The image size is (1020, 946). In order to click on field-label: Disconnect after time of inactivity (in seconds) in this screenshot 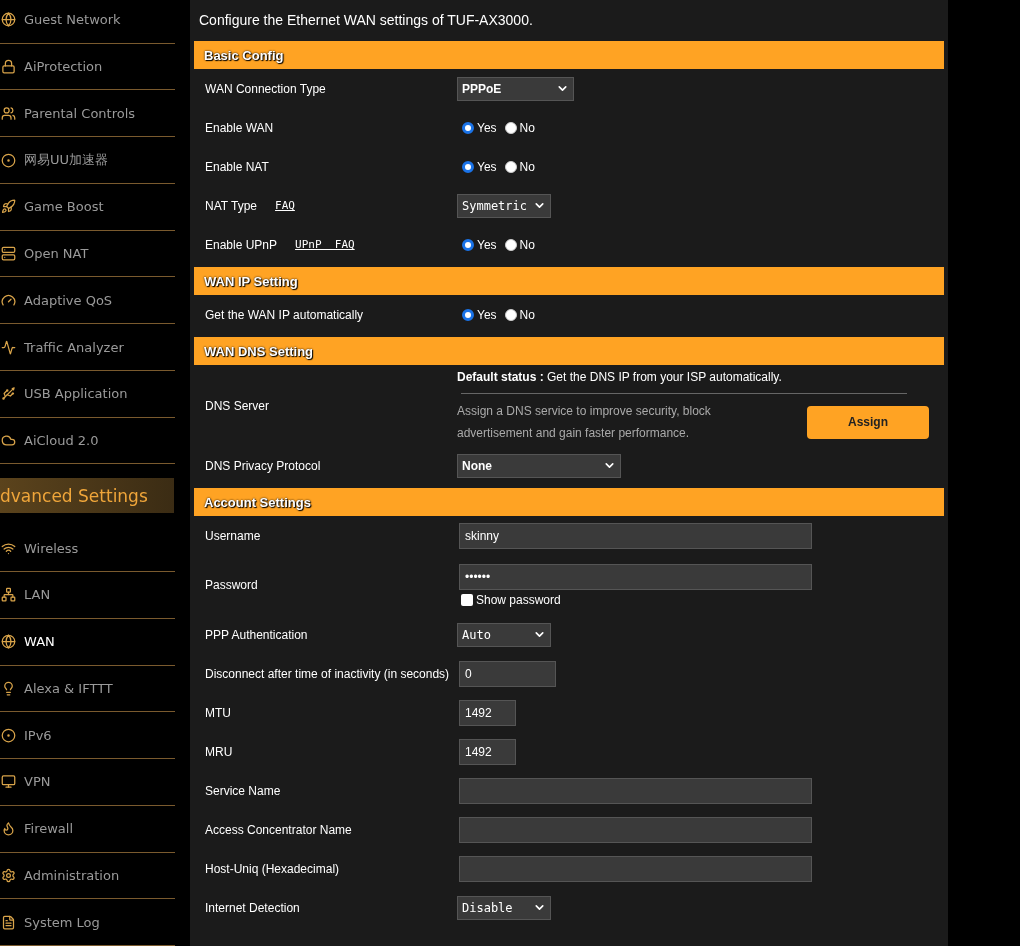, I will do `click(327, 673)`.